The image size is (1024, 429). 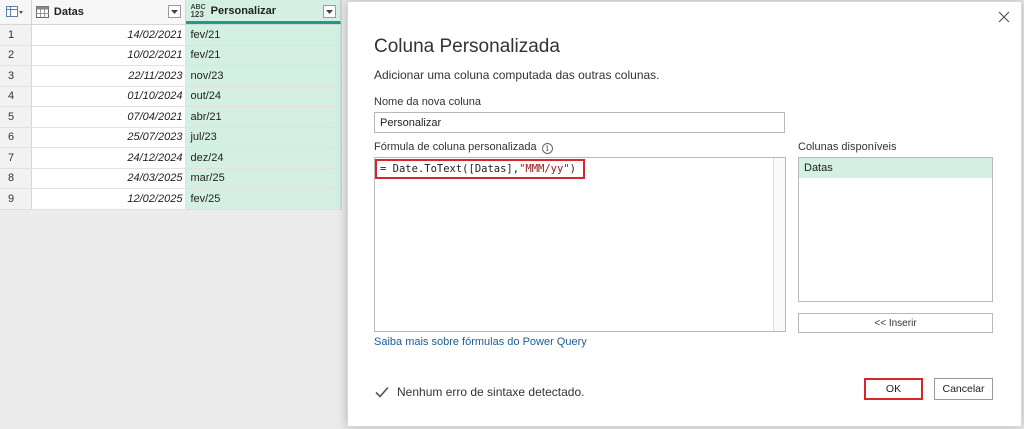 I want to click on row-number: 6, so click(x=16, y=137).